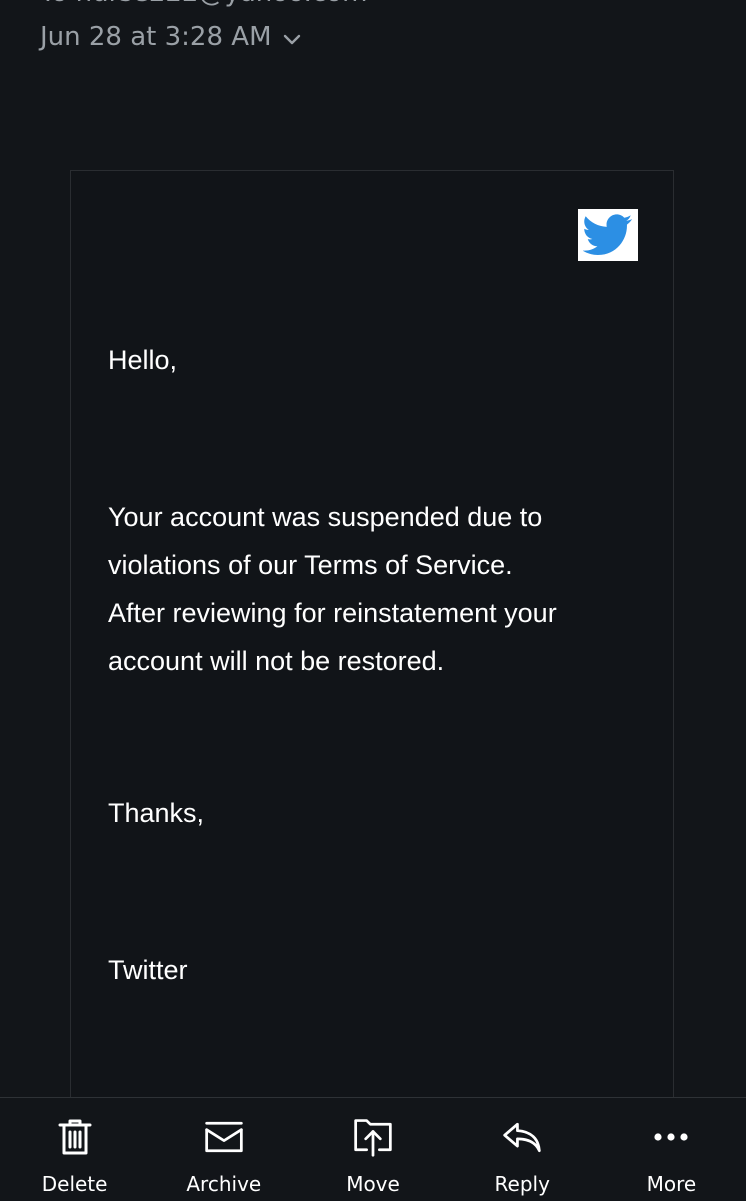 This screenshot has width=746, height=1201. I want to click on message-header: To nurse222@yahoo.com Jun 28 at 3:28 AM, so click(373, 45).